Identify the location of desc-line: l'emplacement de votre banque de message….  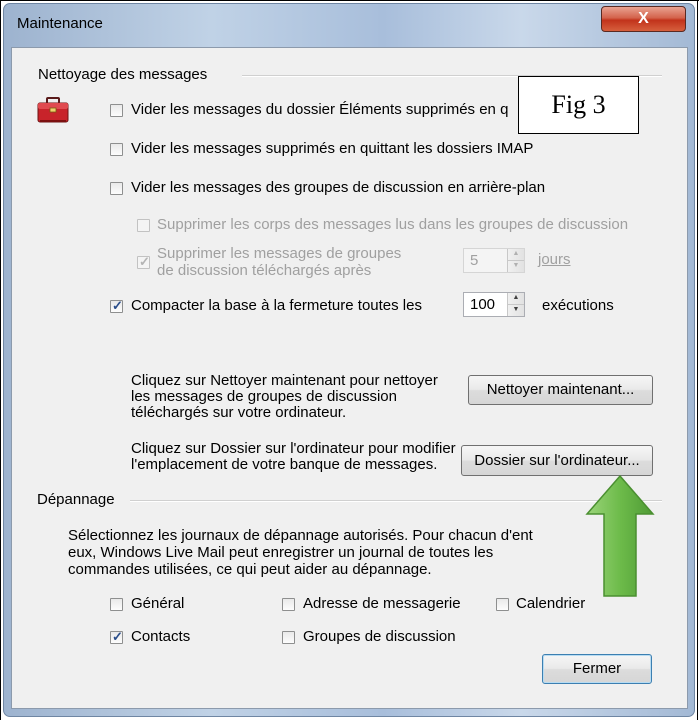
(284, 464).